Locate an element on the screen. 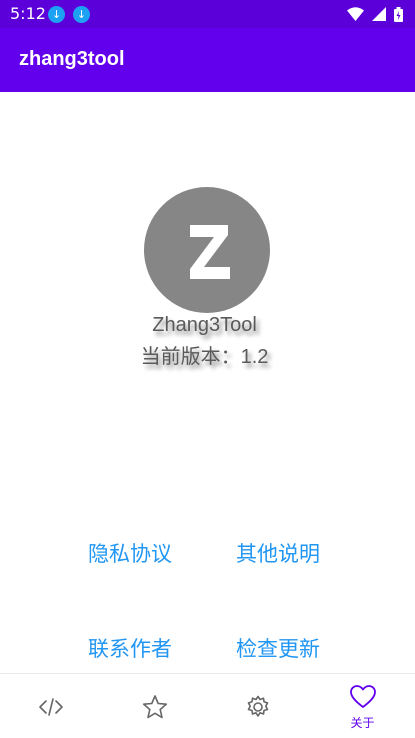  bottom-navigation: 关于 is located at coordinates (207, 705).